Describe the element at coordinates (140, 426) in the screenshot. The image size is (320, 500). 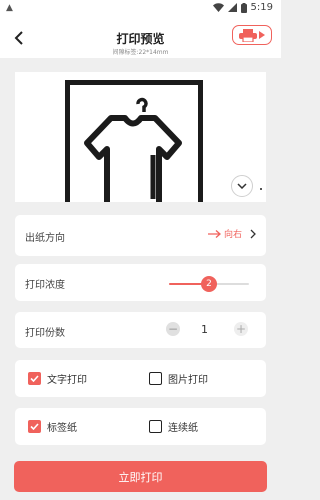
I see `paper-type-row: 标签纸 连续纸` at that location.